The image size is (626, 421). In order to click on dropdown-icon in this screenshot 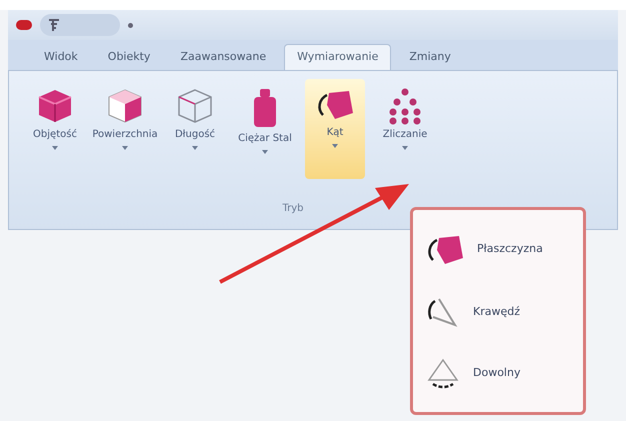, I will do `click(130, 25)`.